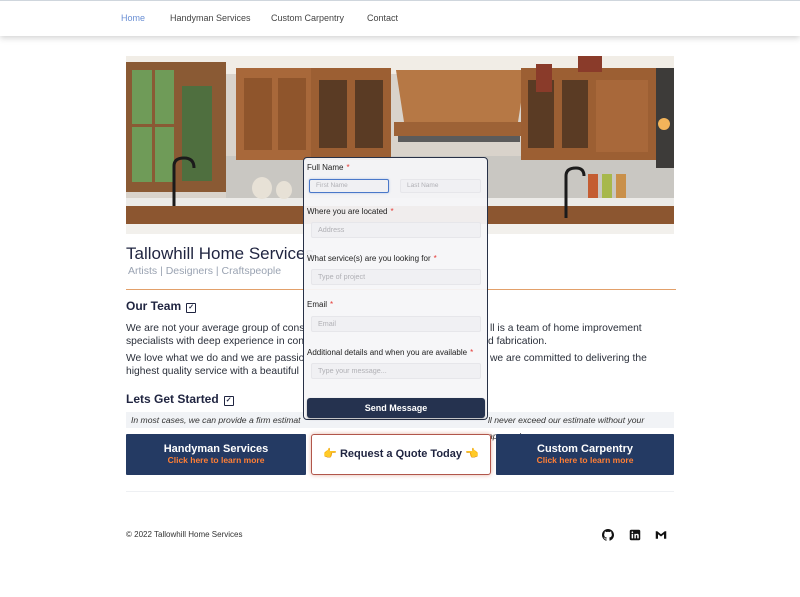 The height and width of the screenshot is (597, 800). Describe the element at coordinates (396, 230) in the screenshot. I see `address-input: Address` at that location.